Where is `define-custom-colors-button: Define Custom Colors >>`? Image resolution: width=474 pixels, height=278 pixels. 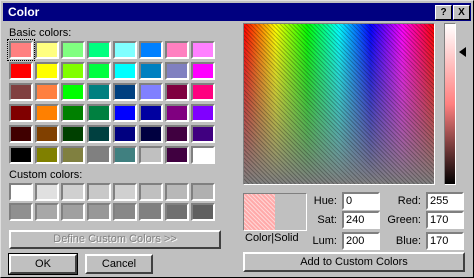 define-custom-colors-button: Define Custom Colors >> is located at coordinates (115, 239).